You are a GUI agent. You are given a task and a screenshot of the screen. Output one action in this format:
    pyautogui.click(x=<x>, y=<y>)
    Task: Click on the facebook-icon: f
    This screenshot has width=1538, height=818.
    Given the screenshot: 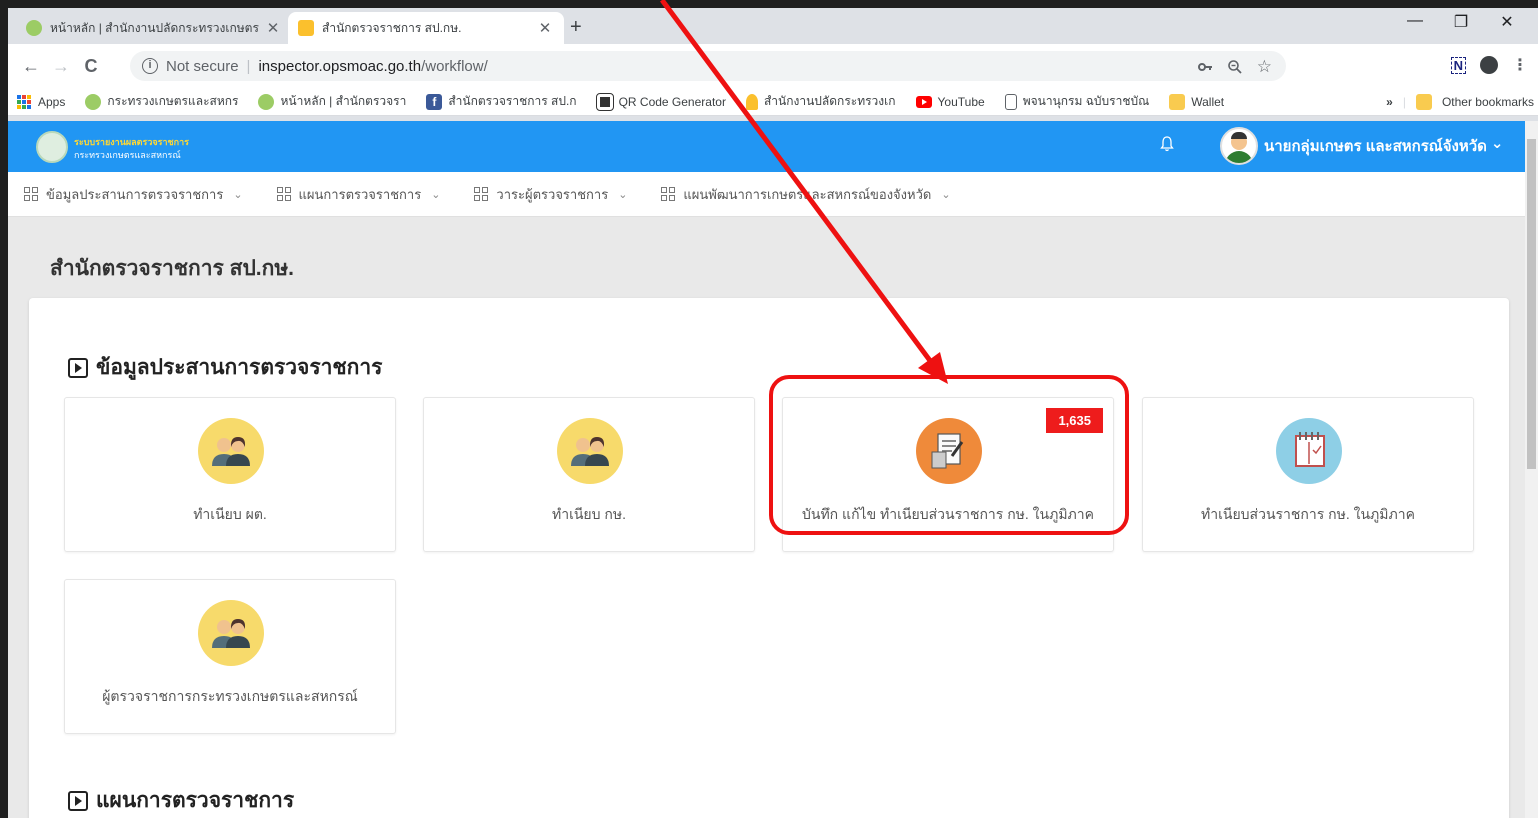 What is the action you would take?
    pyautogui.click(x=434, y=101)
    